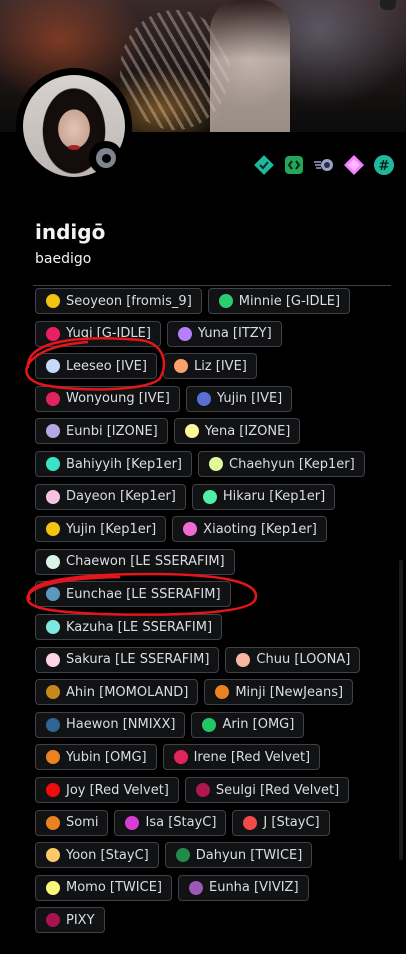 The height and width of the screenshot is (954, 406). Describe the element at coordinates (241, 757) in the screenshot. I see `role-pill: Irene [Red Velvet]` at that location.